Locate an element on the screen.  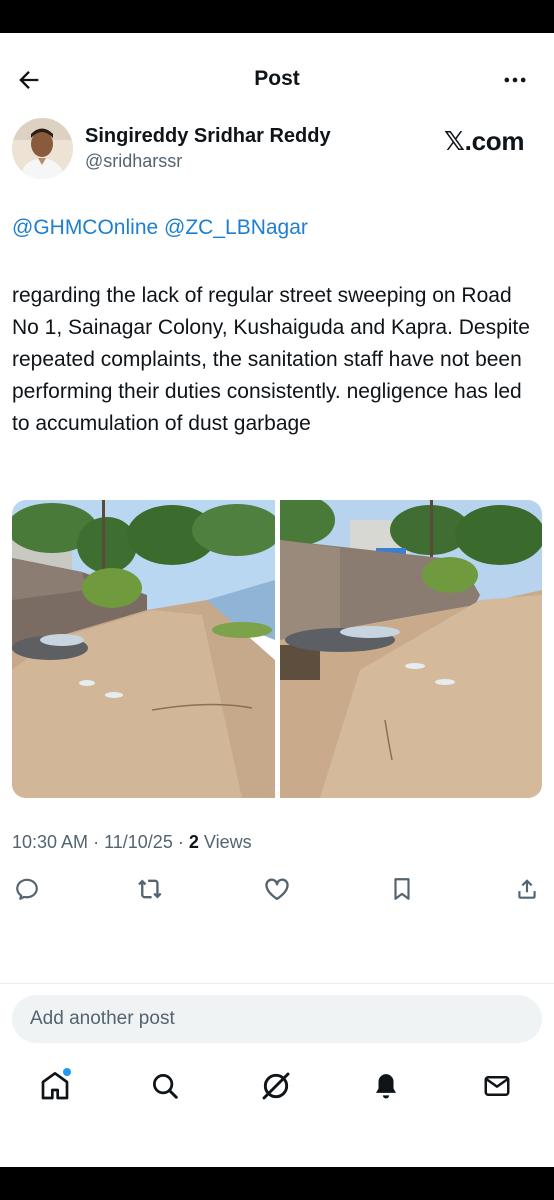
x-watermark: 𝕏.com is located at coordinates (484, 141).